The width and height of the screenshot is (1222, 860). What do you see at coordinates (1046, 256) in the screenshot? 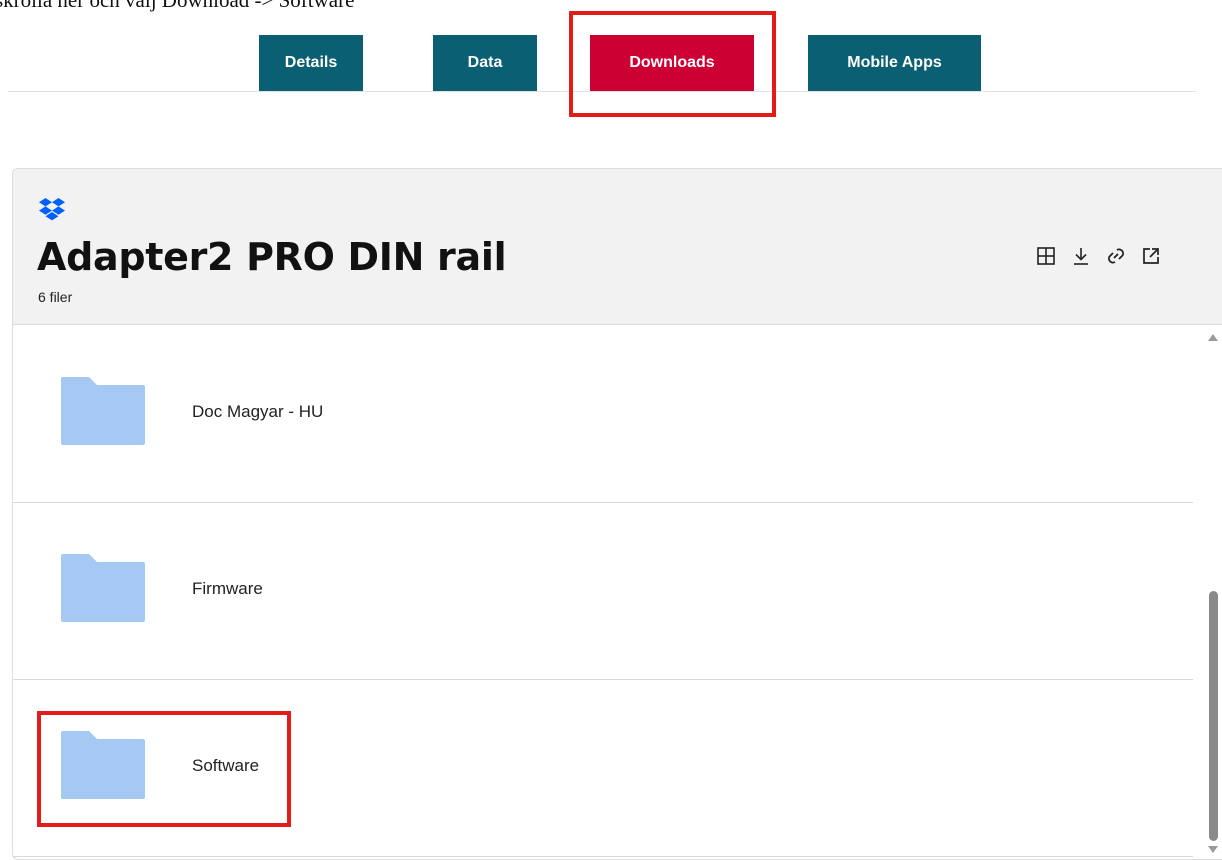
I see `grid-icon` at bounding box center [1046, 256].